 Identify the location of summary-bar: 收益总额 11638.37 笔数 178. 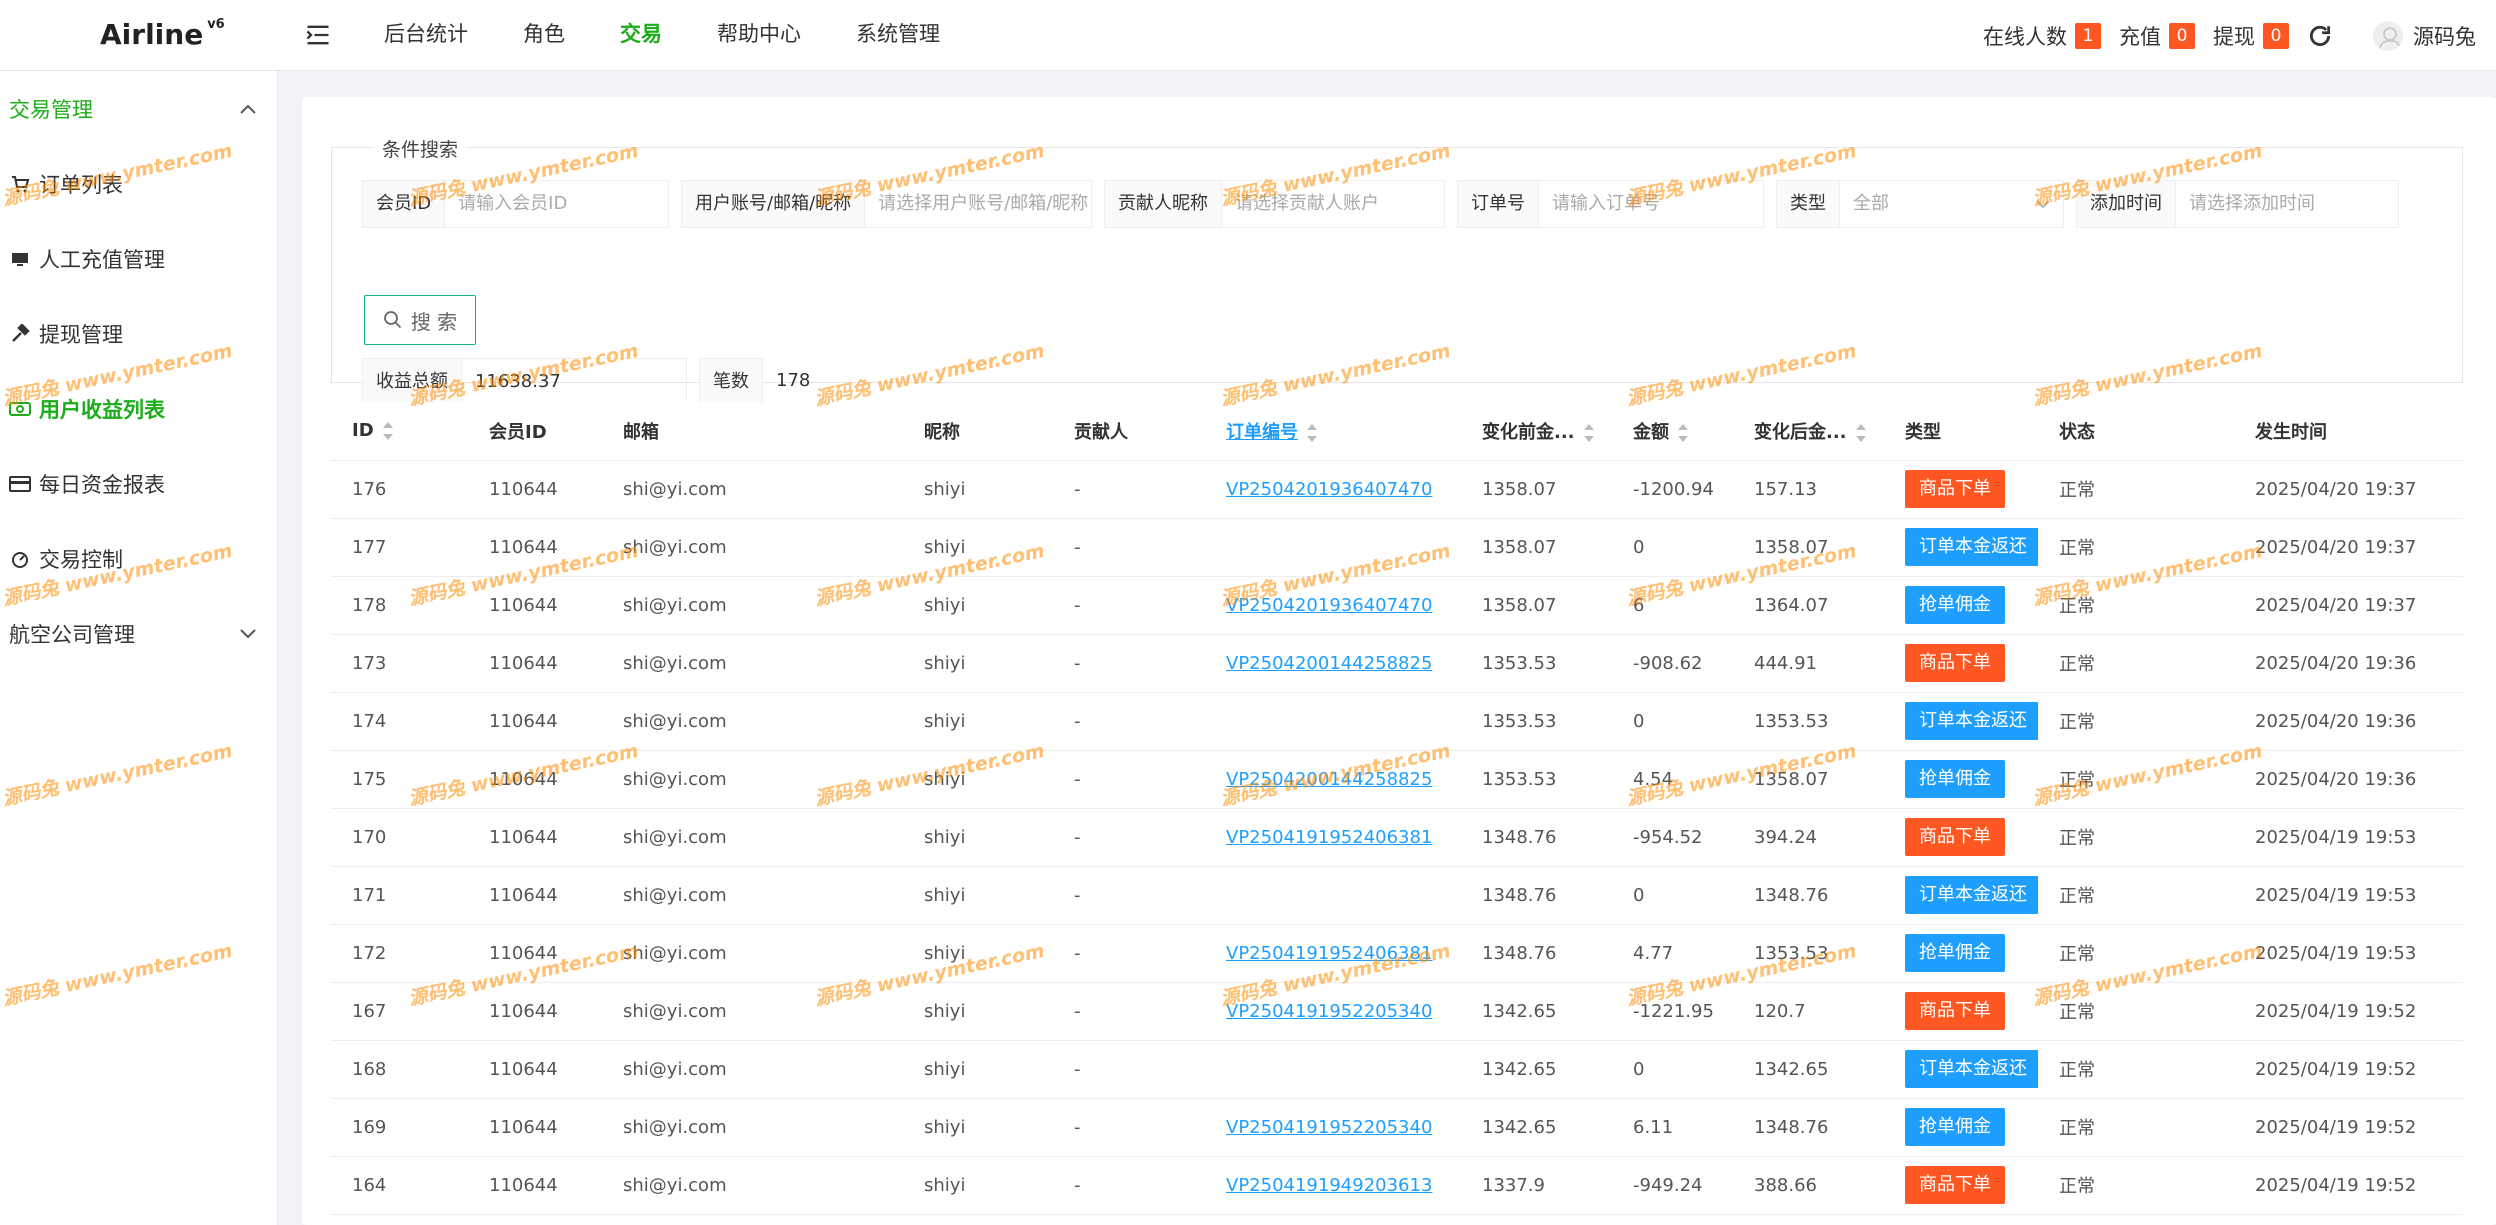
(601, 382).